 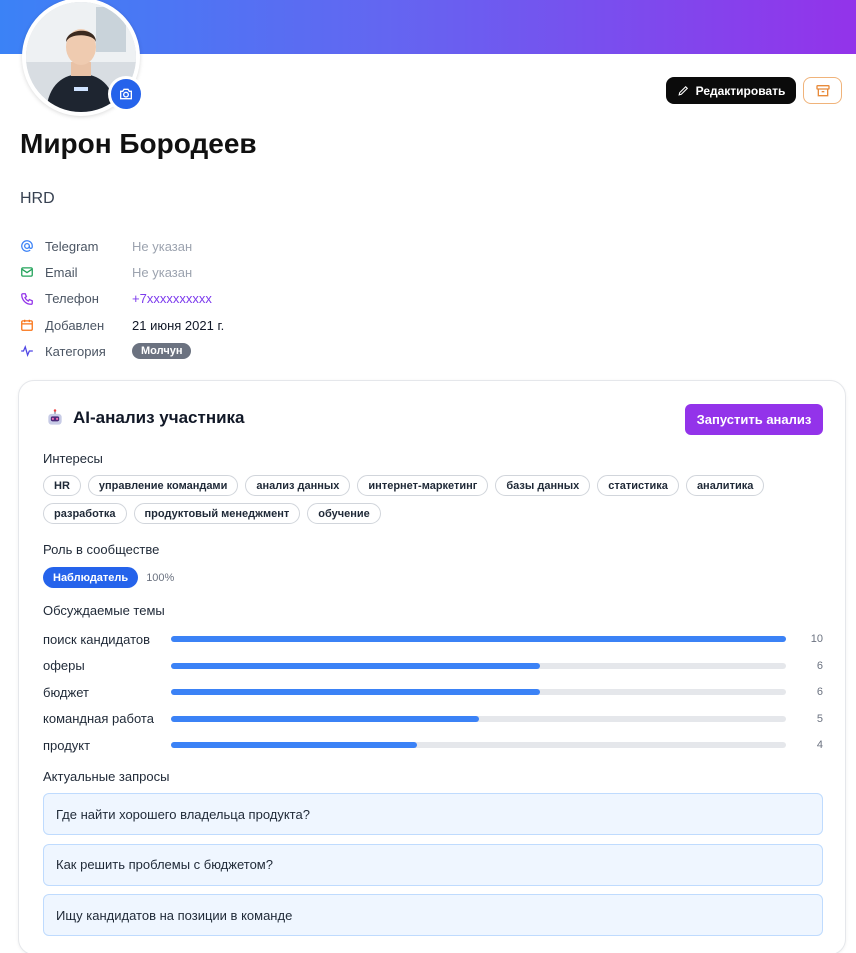 I want to click on at-icon, so click(x=27, y=246).